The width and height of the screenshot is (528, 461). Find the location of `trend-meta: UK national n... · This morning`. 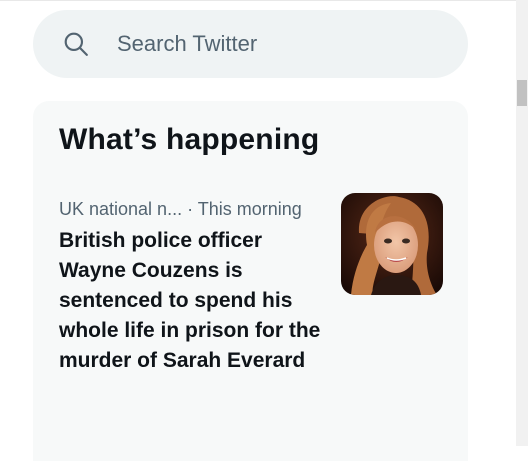

trend-meta: UK national n... · This morning is located at coordinates (180, 209).